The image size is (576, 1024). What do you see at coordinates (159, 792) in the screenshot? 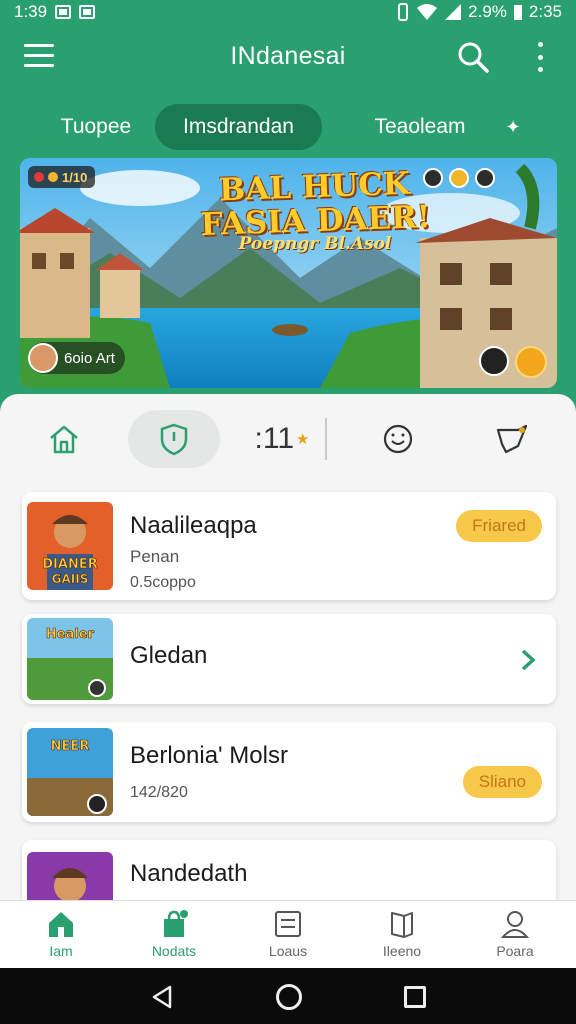
I see `game-meta-3: 142/820` at bounding box center [159, 792].